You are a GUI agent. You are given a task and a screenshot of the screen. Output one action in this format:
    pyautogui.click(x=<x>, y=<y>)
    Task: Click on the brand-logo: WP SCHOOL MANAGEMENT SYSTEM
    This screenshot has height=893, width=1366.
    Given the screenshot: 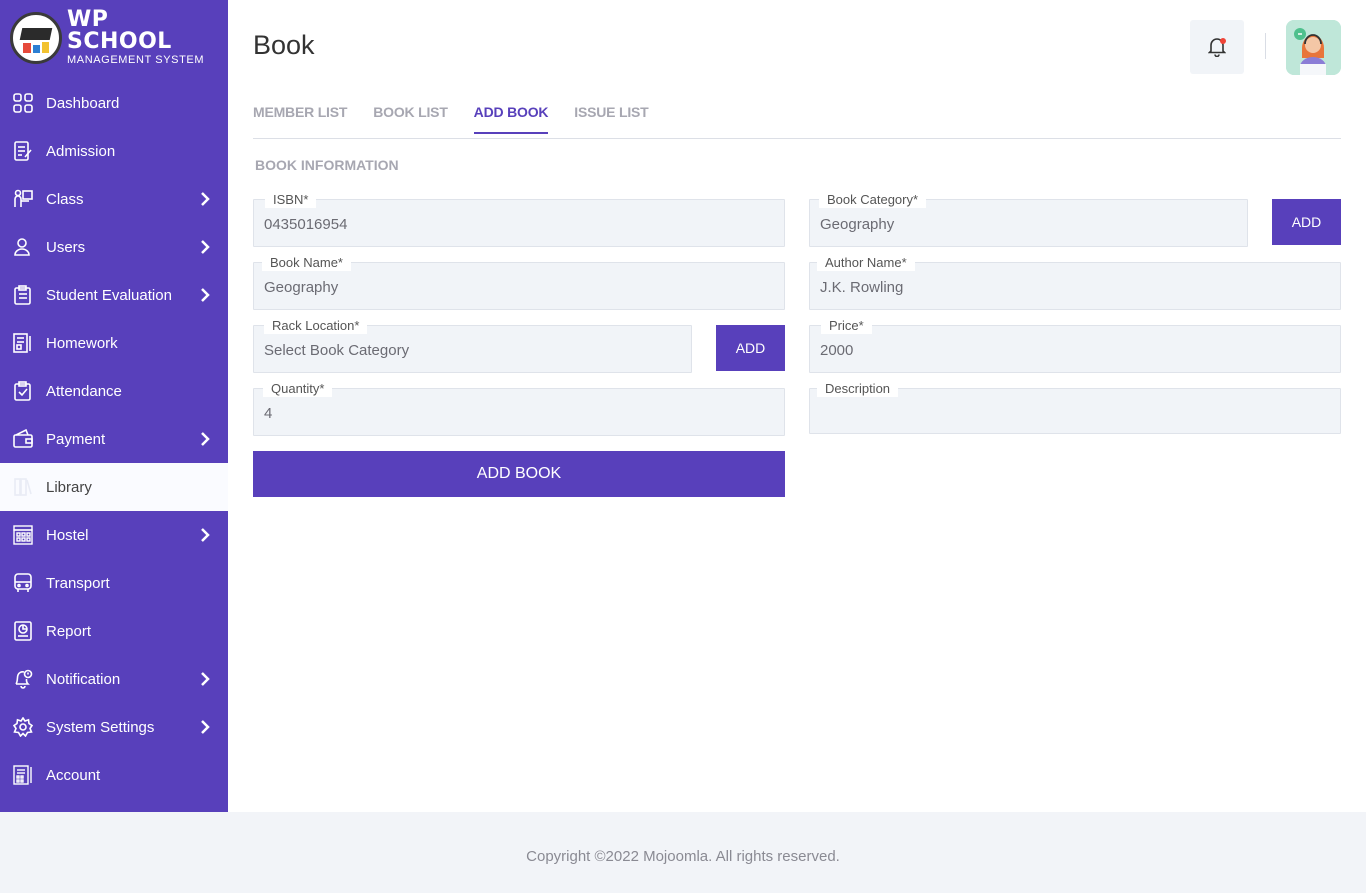 What is the action you would take?
    pyautogui.click(x=115, y=36)
    